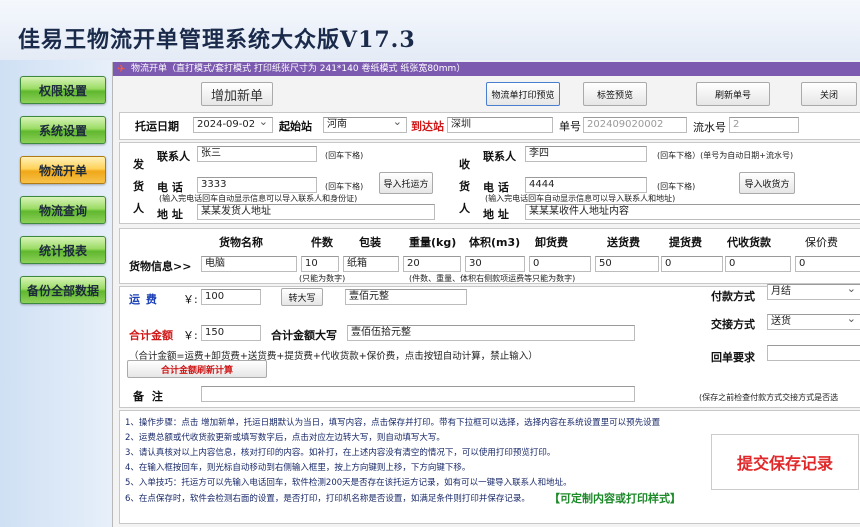 The image size is (860, 527). What do you see at coordinates (295, 126) in the screenshot?
I see `from-label: 起始站` at bounding box center [295, 126].